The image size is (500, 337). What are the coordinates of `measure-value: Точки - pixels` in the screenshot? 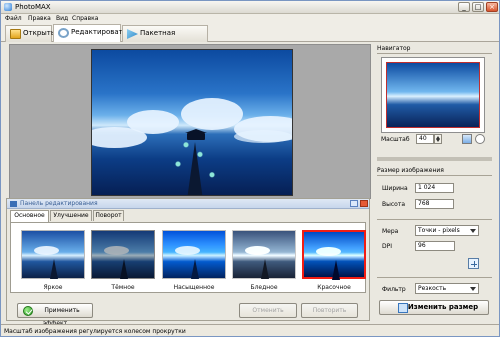 It's located at (439, 230).